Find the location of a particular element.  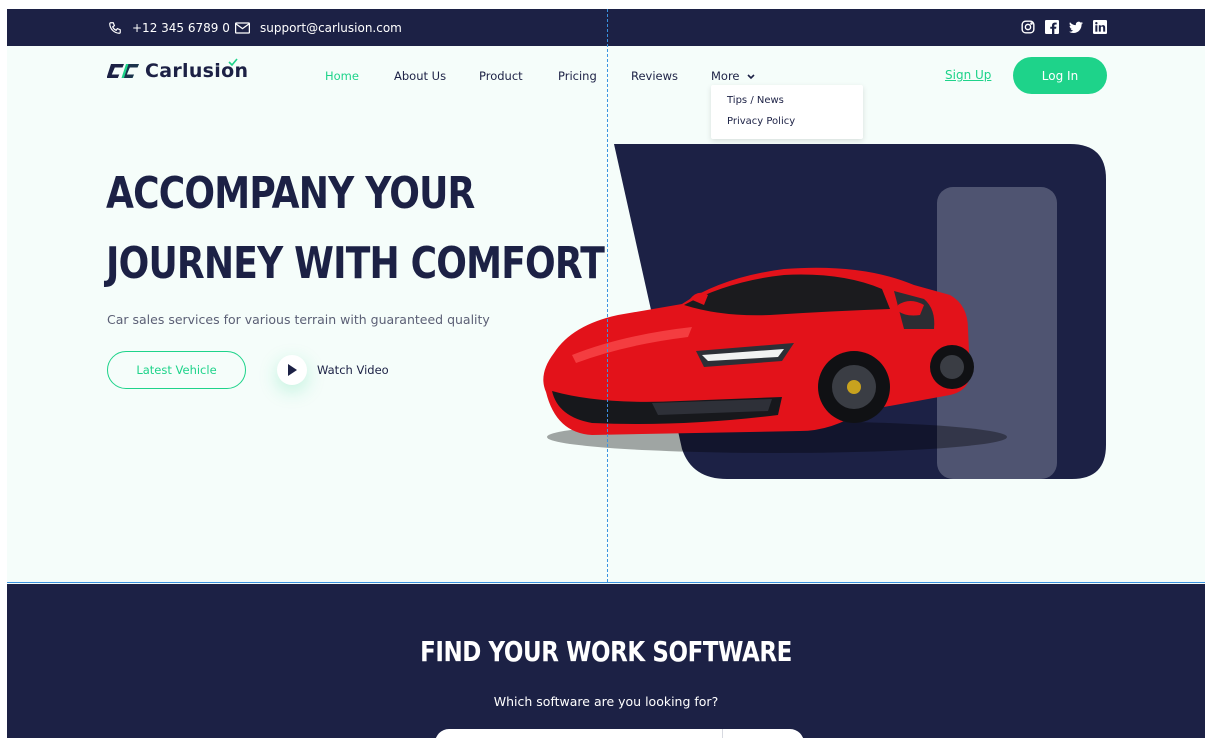

find-section-subtitle: Which software are you looking for? is located at coordinates (606, 701).